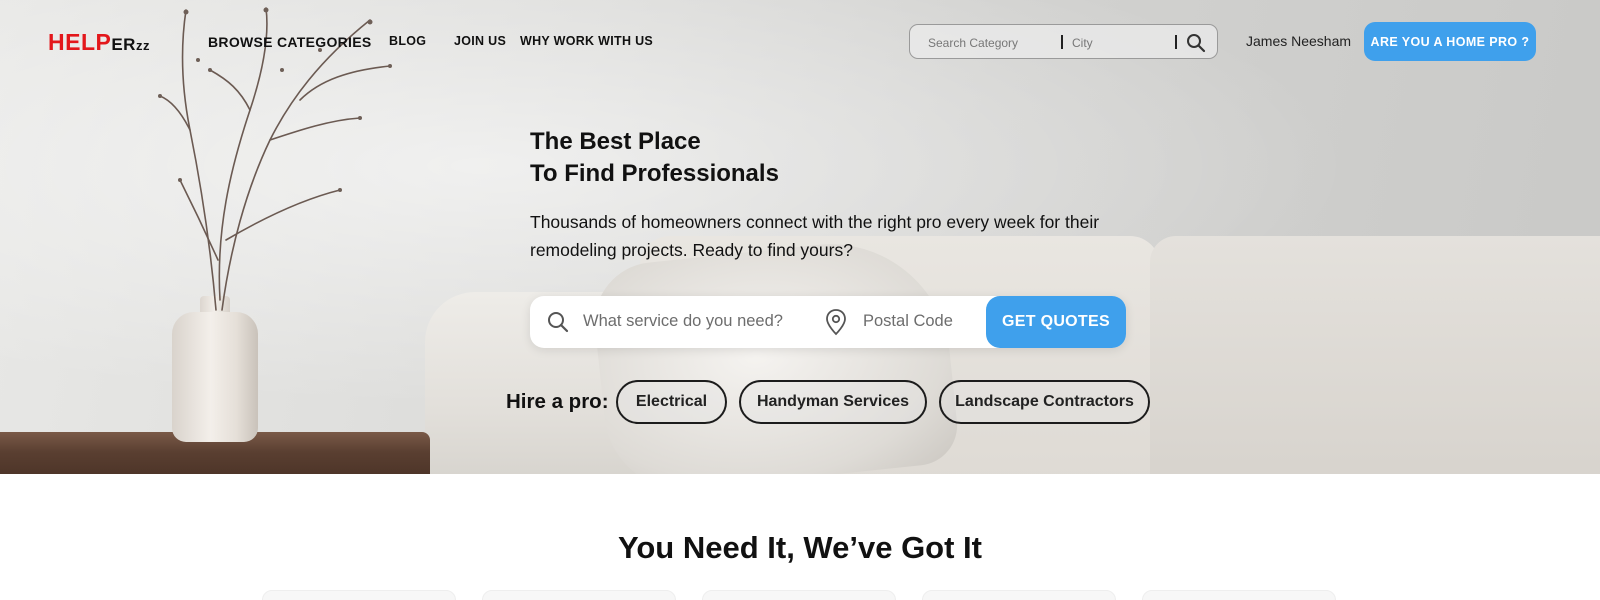 This screenshot has width=1600, height=600. I want to click on service-input: What service do you need?, so click(683, 321).